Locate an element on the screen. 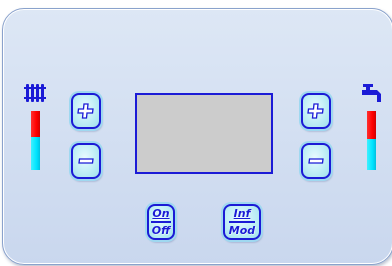 The image size is (392, 266). water-plus-button is located at coordinates (316, 111).